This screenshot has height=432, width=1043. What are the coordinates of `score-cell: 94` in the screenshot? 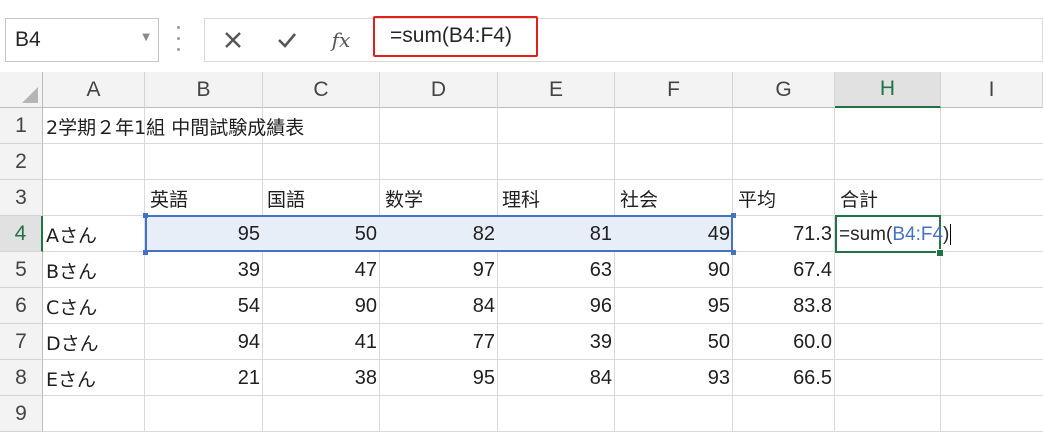 It's located at (204, 342).